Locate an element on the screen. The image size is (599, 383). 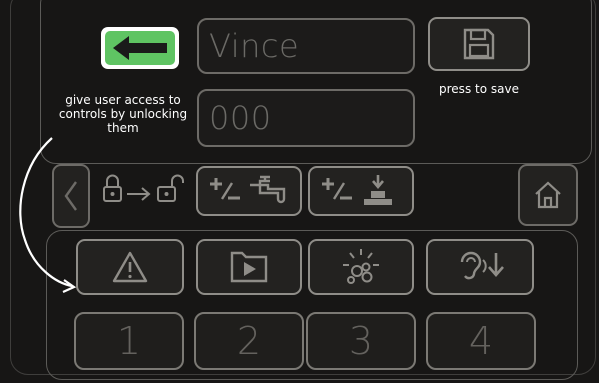
number-button-3: 3 is located at coordinates (361, 341).